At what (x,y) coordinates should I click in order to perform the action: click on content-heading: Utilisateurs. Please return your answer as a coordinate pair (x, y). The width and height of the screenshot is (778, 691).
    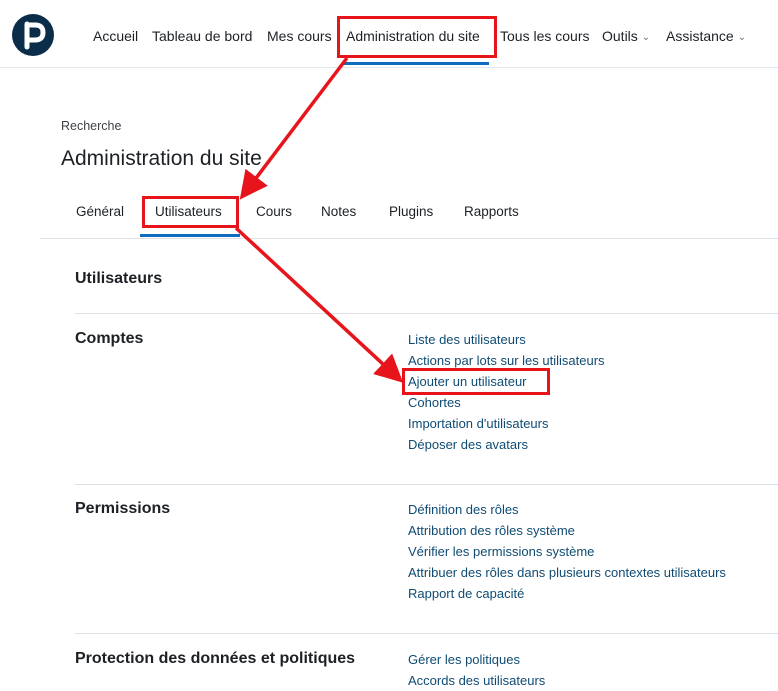
    Looking at the image, I should click on (119, 278).